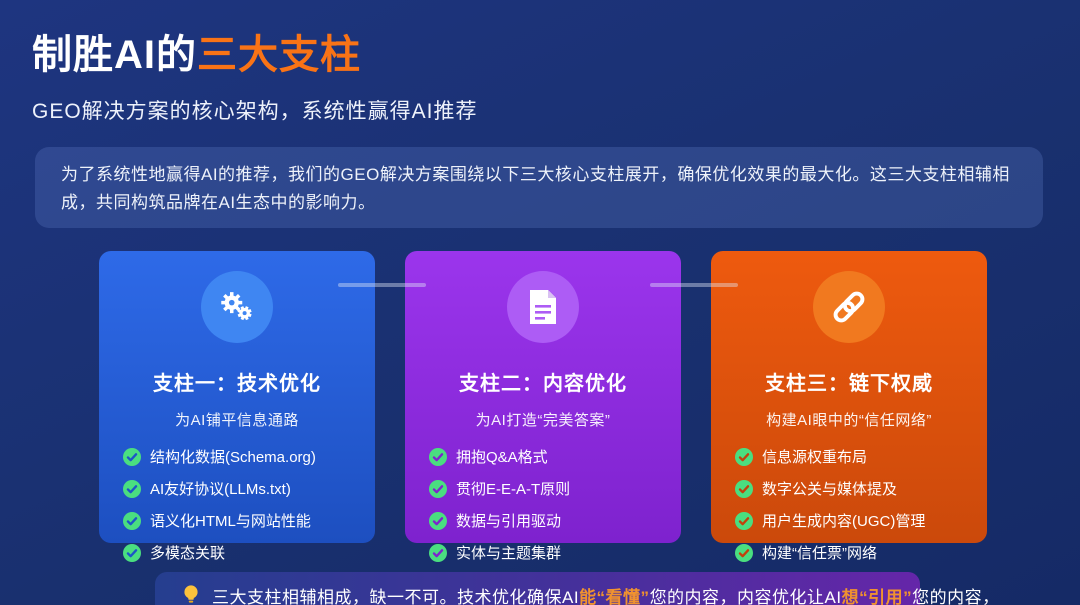  I want to click on link-icon, so click(849, 307).